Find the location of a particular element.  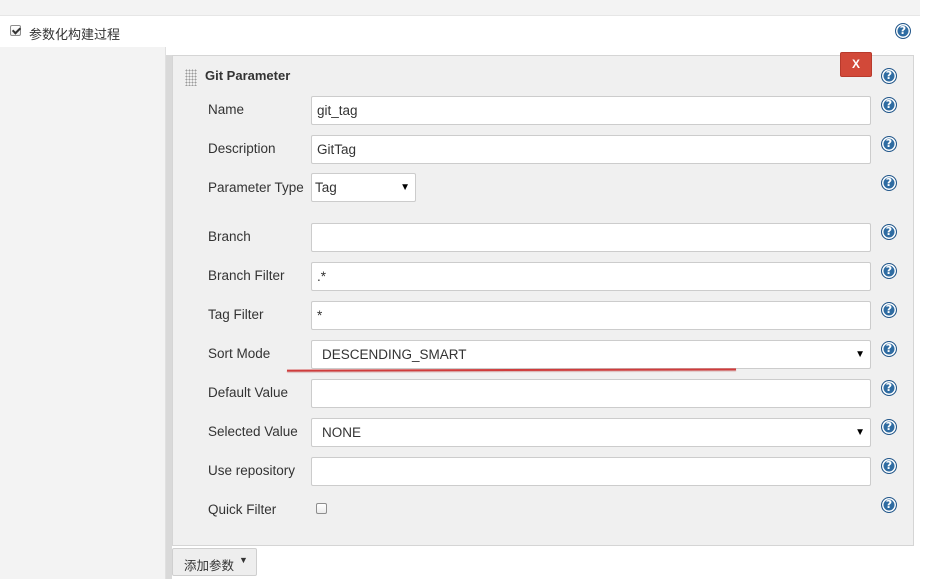

delete-parameter-button: X is located at coordinates (856, 64).